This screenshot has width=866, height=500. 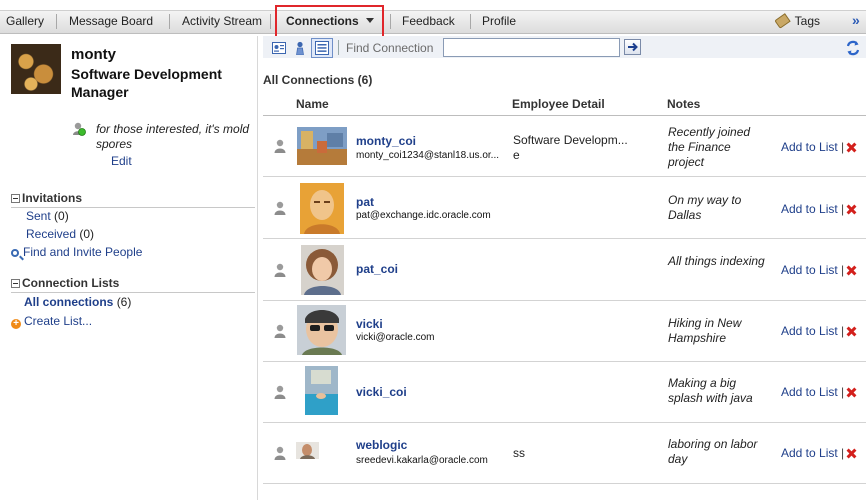 I want to click on more-chevron-icon: », so click(x=856, y=20).